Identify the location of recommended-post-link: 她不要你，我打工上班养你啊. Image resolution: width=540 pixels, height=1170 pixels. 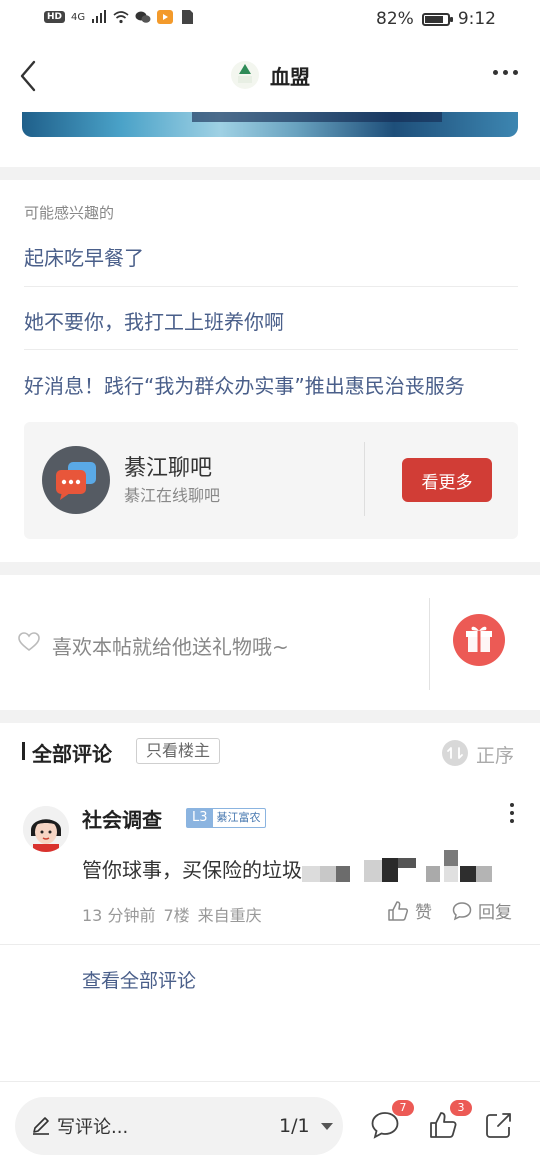
(154, 320).